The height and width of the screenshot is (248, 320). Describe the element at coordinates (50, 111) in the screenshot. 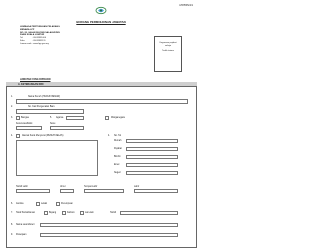

I see `ic-number-input` at that location.